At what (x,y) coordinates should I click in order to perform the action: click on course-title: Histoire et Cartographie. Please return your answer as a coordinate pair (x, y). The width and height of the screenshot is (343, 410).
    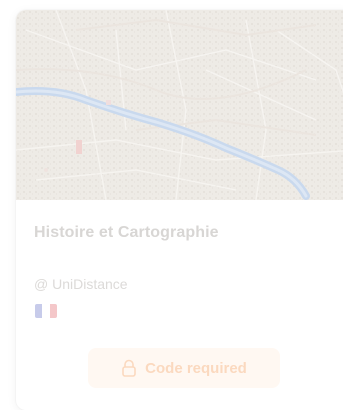
    Looking at the image, I should click on (126, 232).